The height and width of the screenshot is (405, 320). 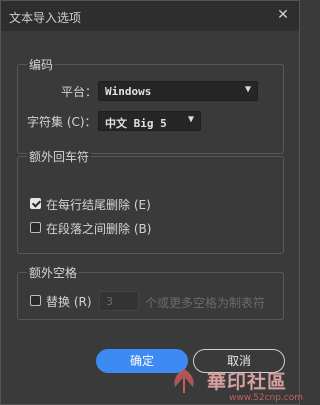 I want to click on space-count-input: 3, so click(x=119, y=301).